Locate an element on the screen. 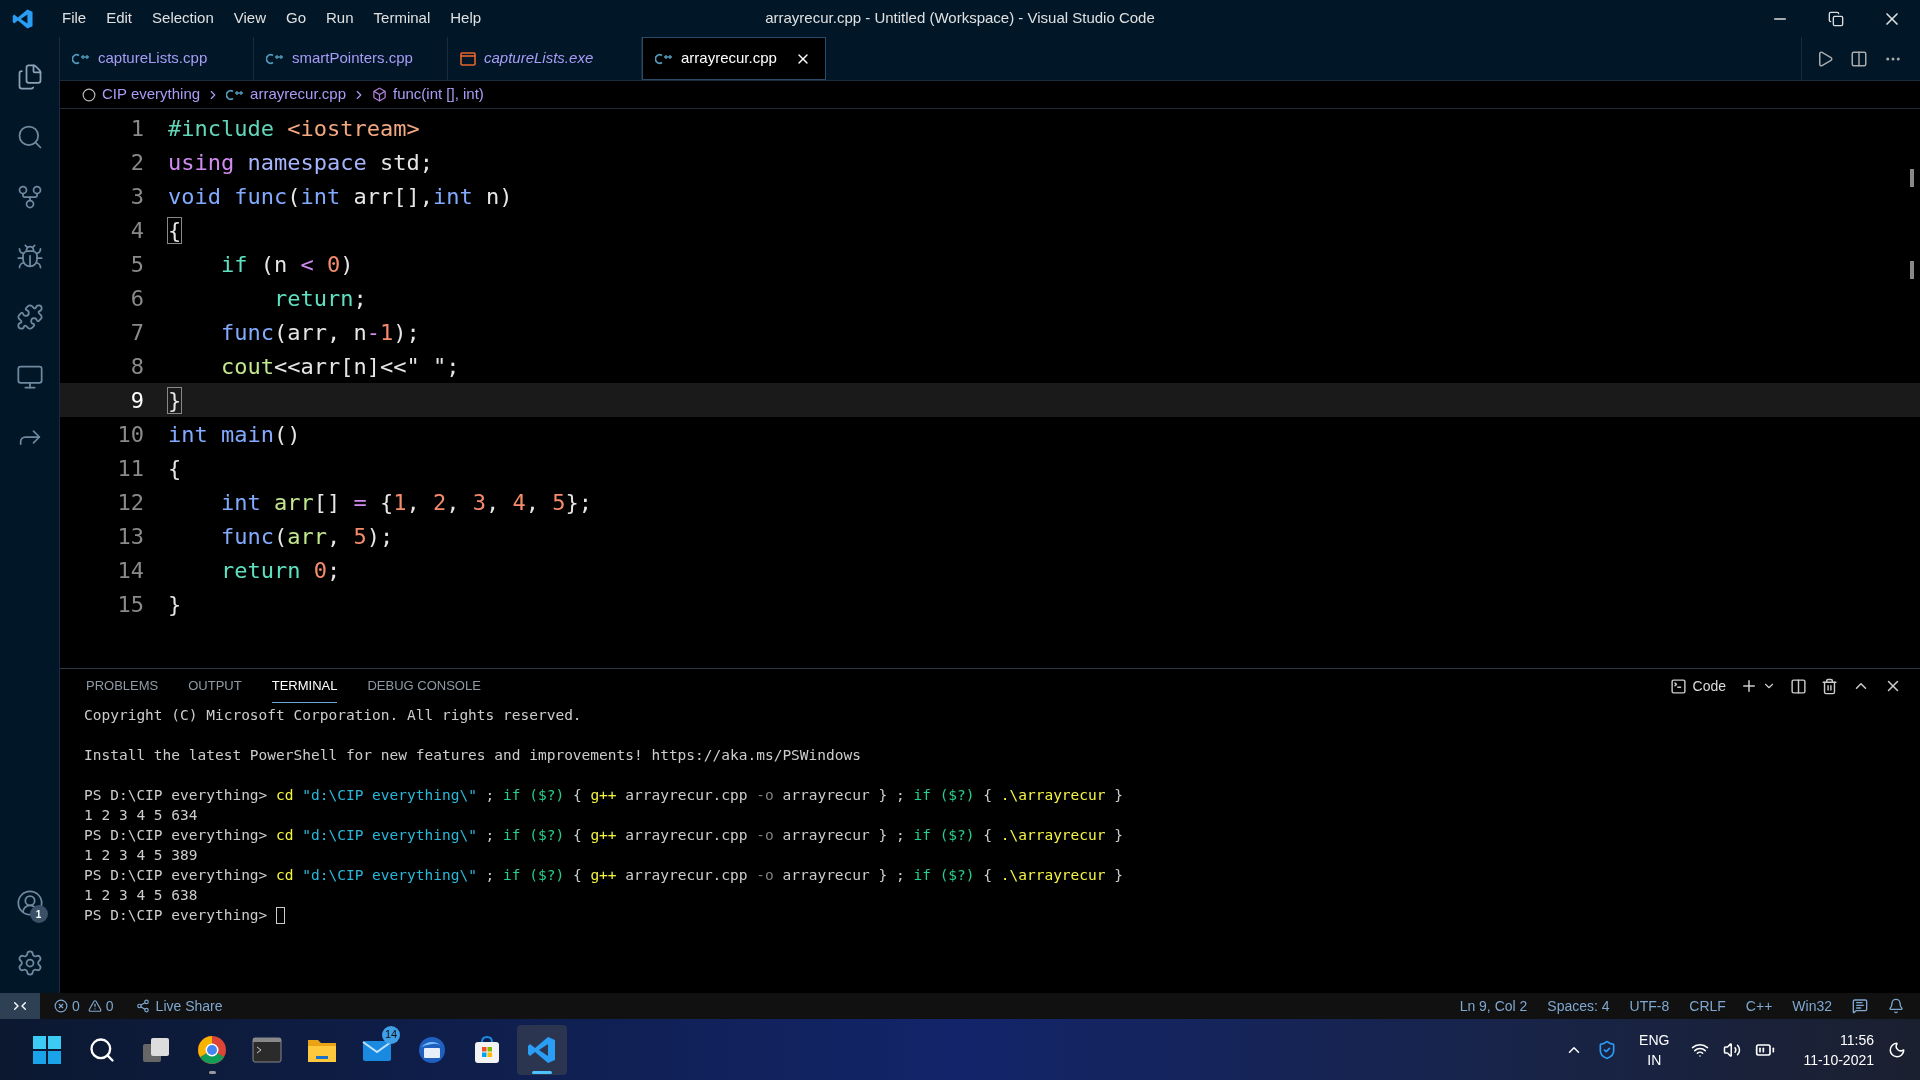 This screenshot has height=1080, width=1920. panel-tab: OUTPUT is located at coordinates (215, 686).